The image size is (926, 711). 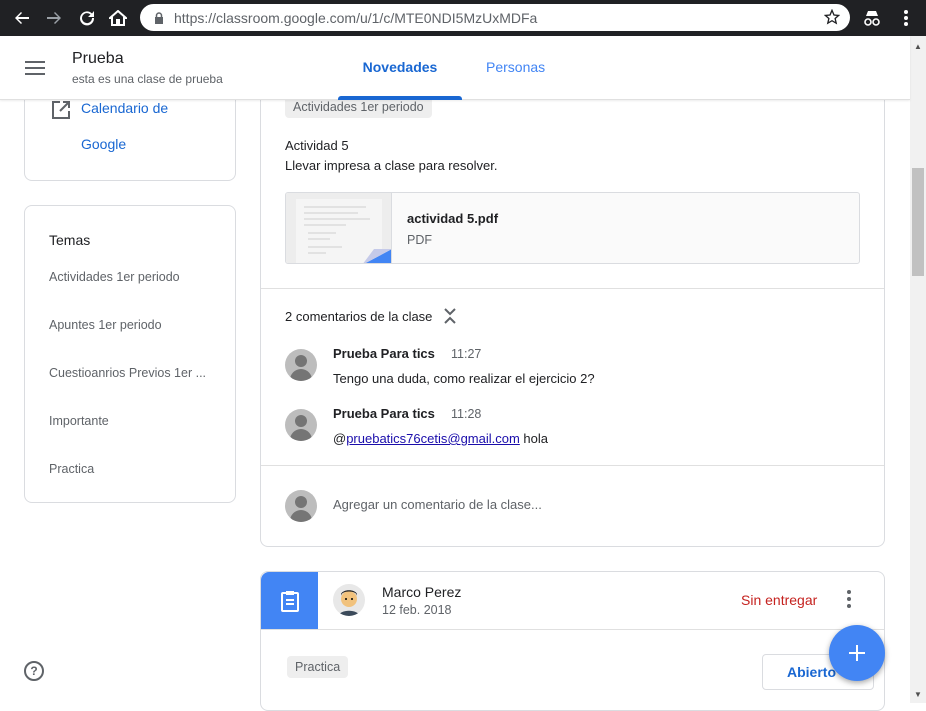 I want to click on mention-link: pruebatics76cetis@gmail.com, so click(x=433, y=438).